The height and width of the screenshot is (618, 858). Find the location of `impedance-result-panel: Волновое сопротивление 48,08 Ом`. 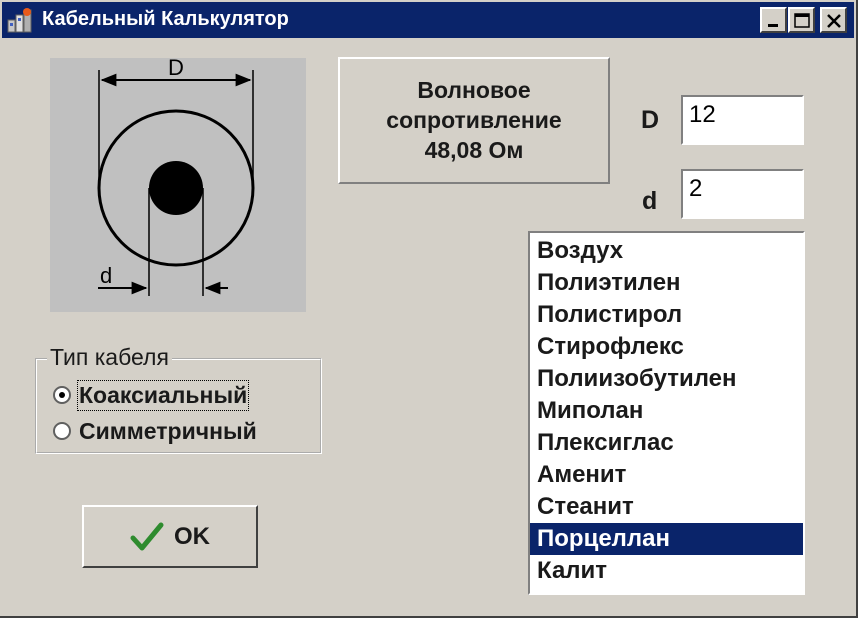

impedance-result-panel: Волновое сопротивление 48,08 Ом is located at coordinates (474, 120).